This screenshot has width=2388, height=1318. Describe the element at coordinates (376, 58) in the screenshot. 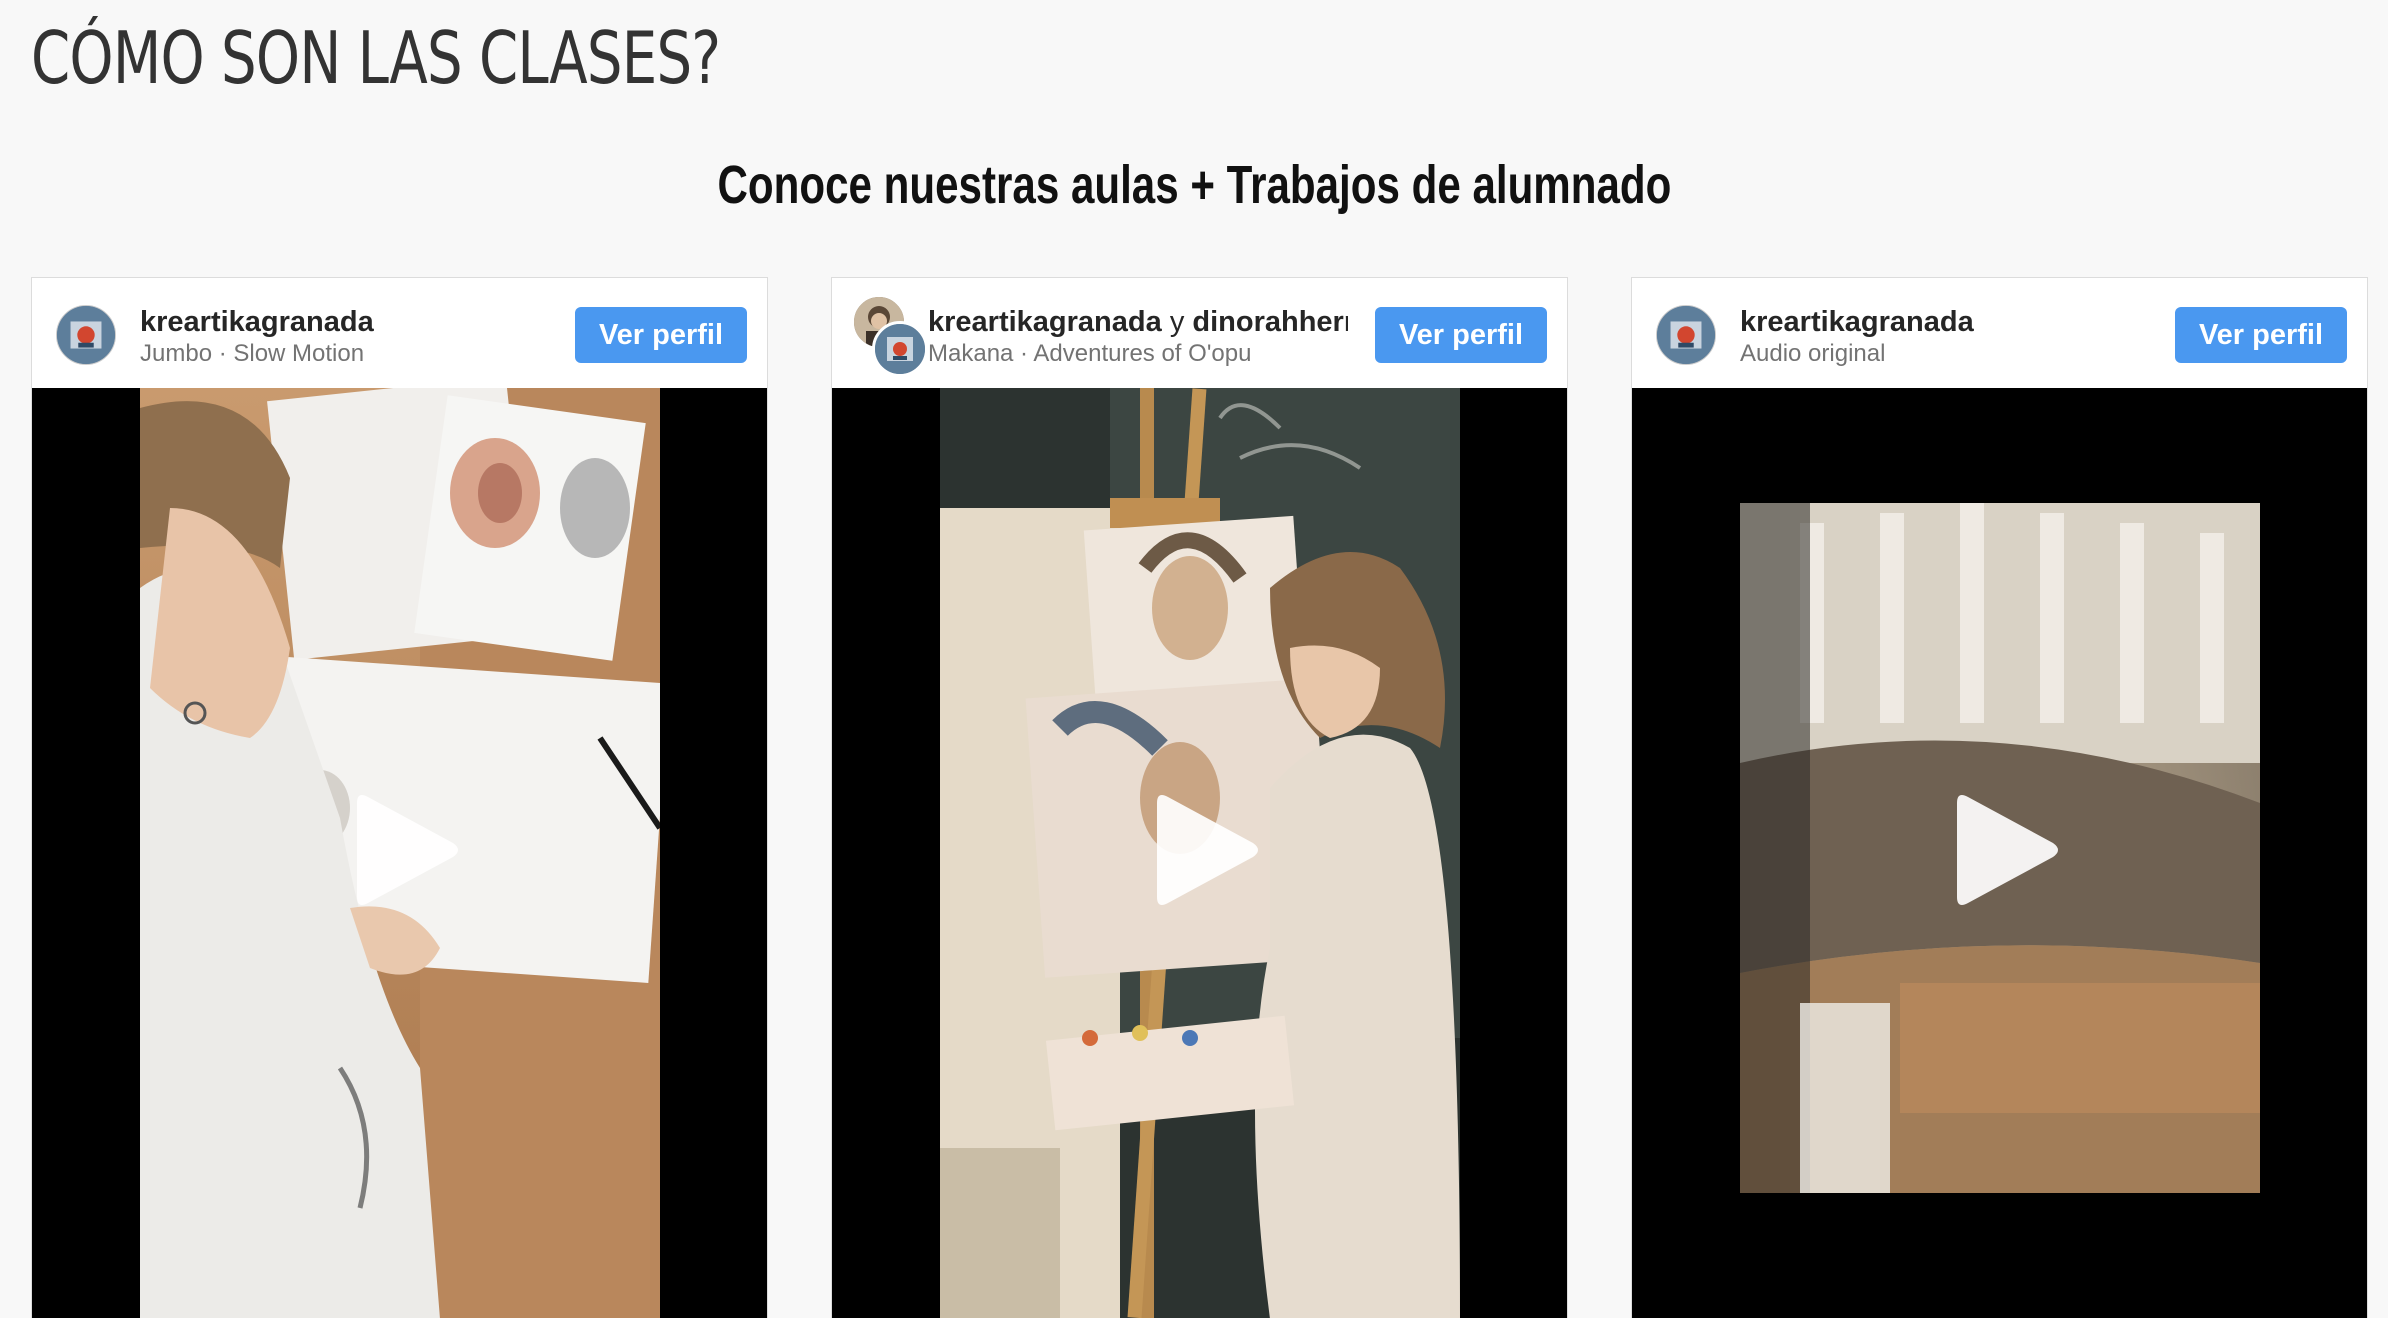

I see `page-title: CÓMO SON LAS CLASES?` at that location.